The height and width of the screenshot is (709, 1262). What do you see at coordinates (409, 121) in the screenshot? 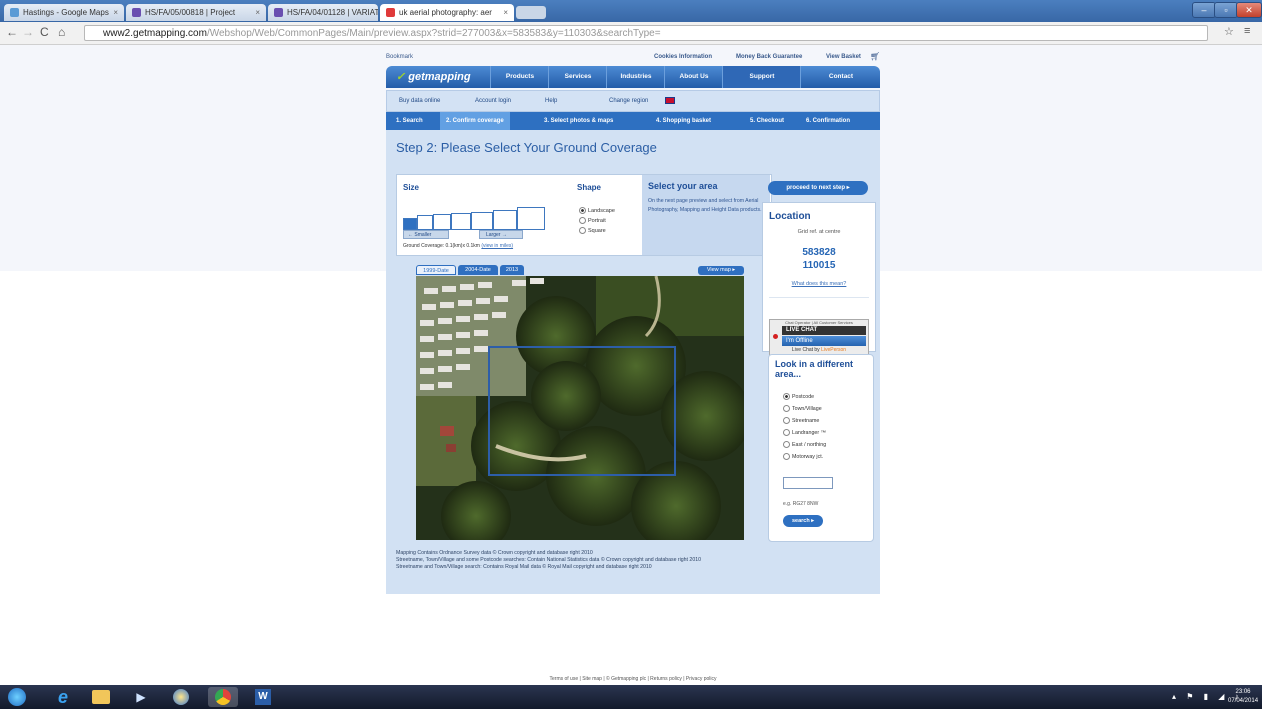
I see `step-search: 1. Search` at bounding box center [409, 121].